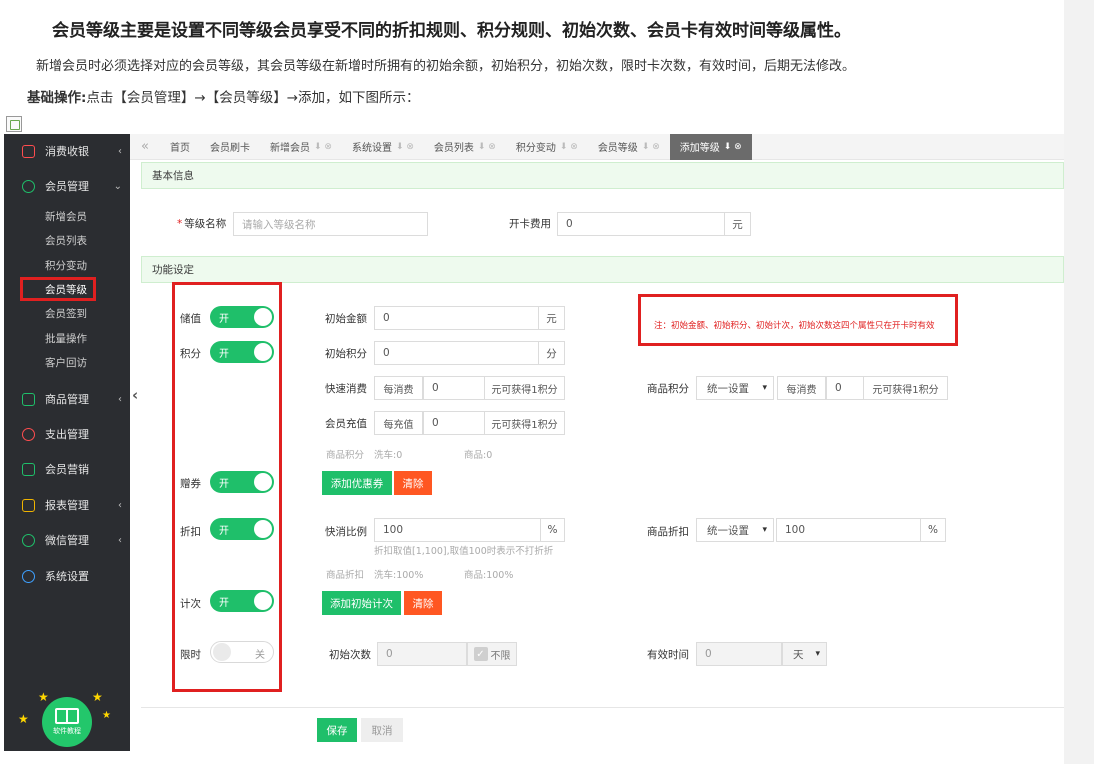  I want to click on quick-ratio-unit: %, so click(553, 530).